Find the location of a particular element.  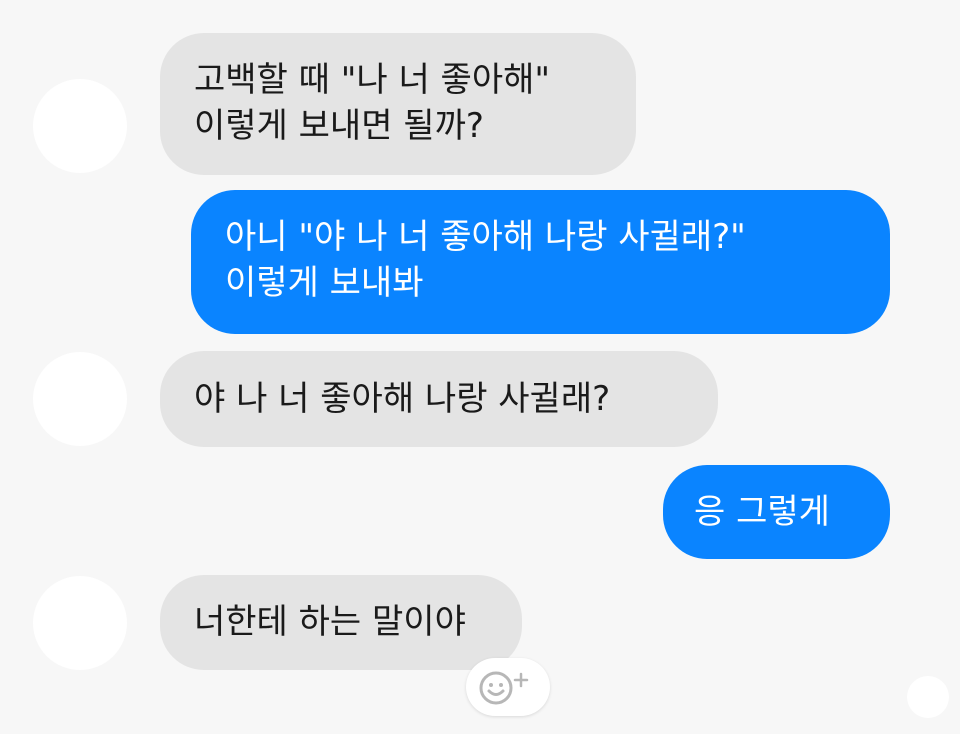

outgoing-message-bubble: 아니 "야 나 너 좋아해 나랑 사귈래?" 이렇게 보내봐 is located at coordinates (540, 262).